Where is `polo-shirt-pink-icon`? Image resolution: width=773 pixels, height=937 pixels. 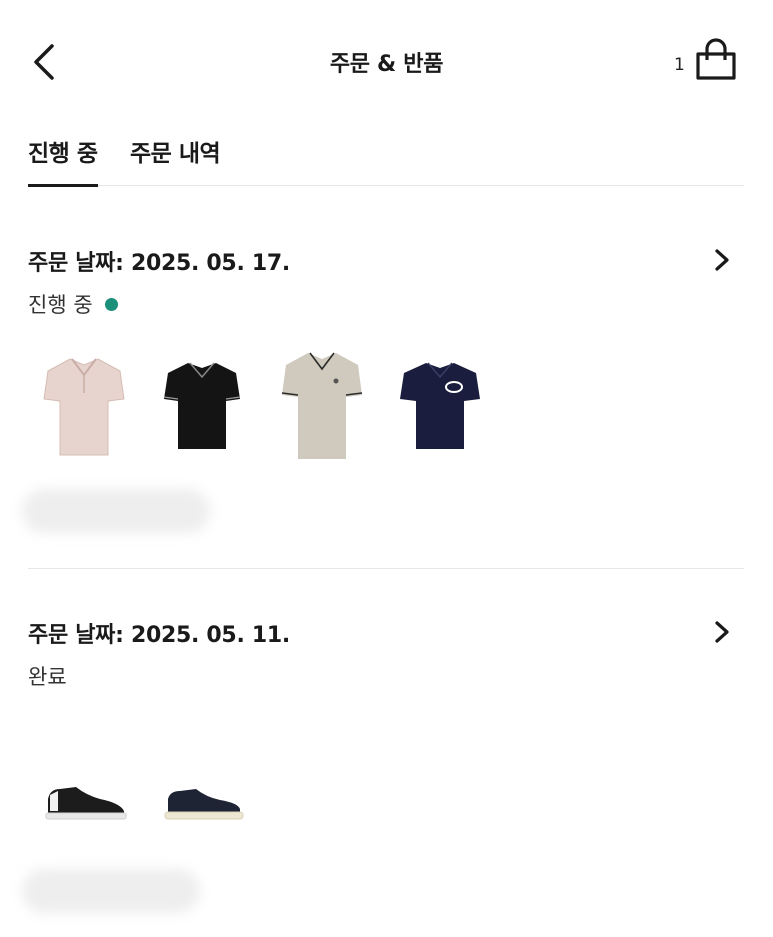 polo-shirt-pink-icon is located at coordinates (84, 406).